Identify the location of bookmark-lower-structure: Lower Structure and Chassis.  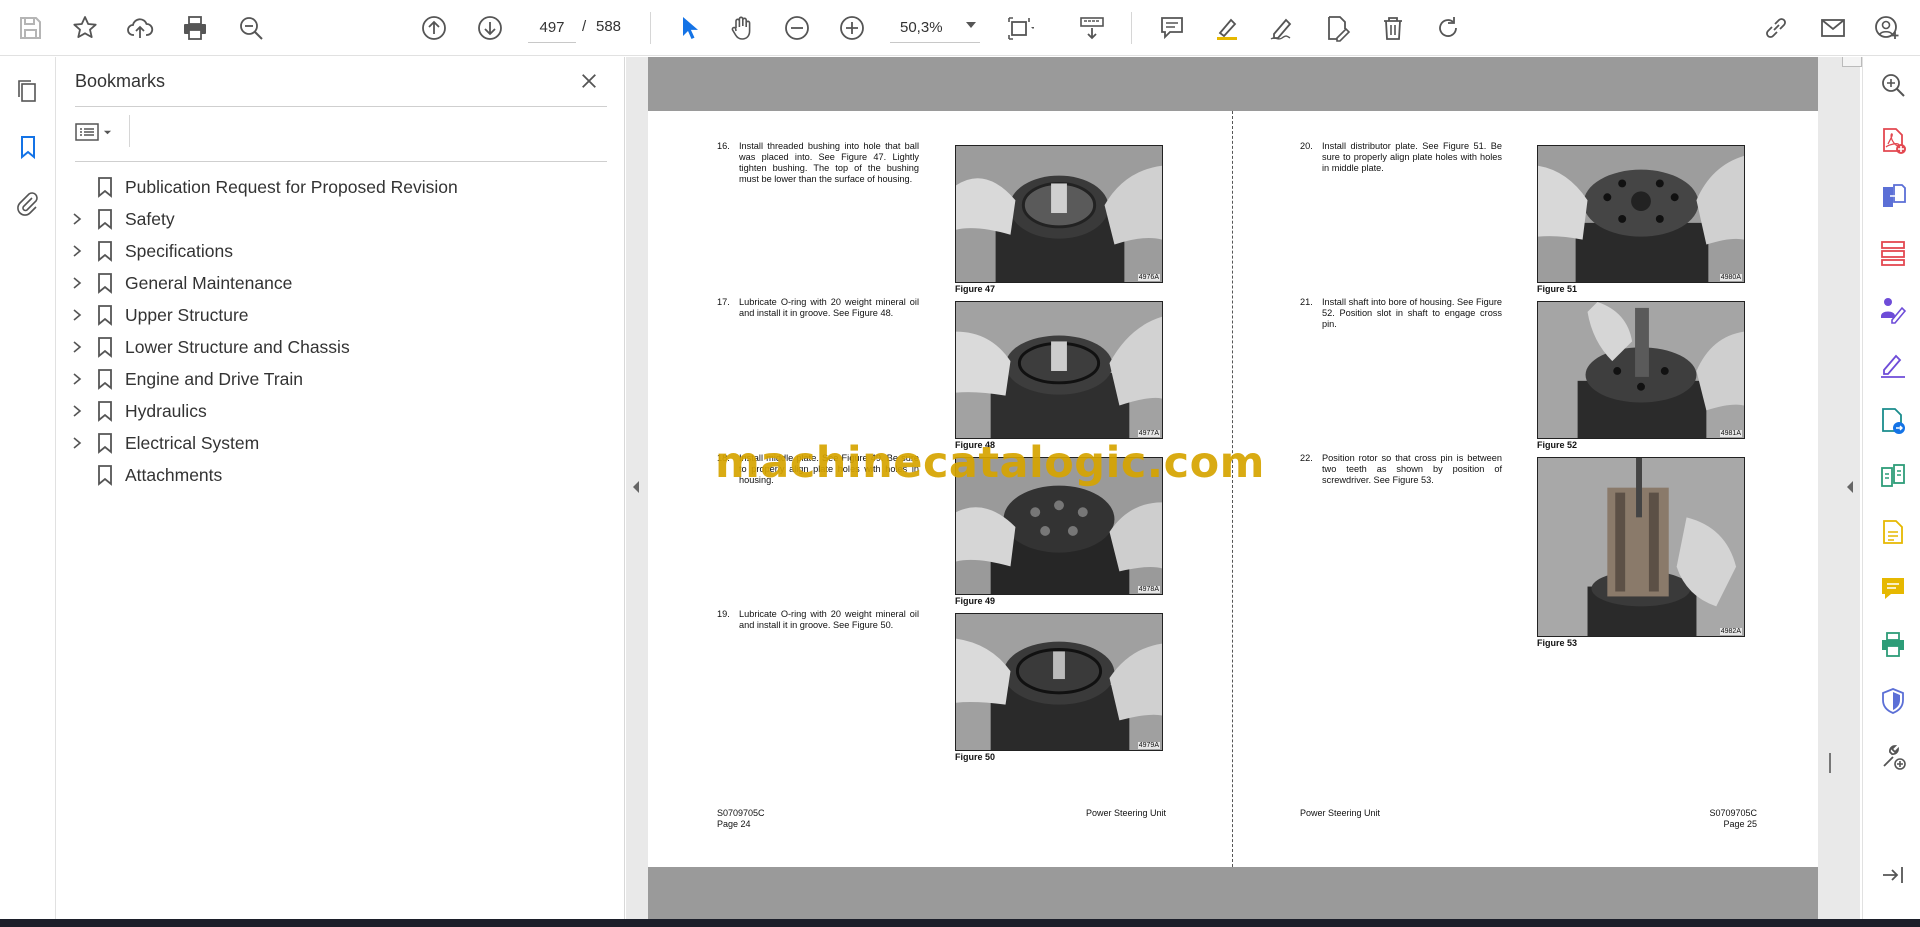
(341, 347).